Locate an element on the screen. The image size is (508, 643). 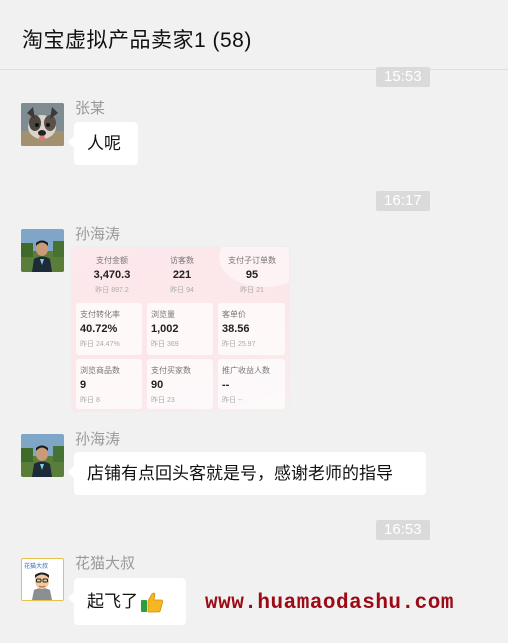
timestamp: 15:53 is located at coordinates (403, 77).